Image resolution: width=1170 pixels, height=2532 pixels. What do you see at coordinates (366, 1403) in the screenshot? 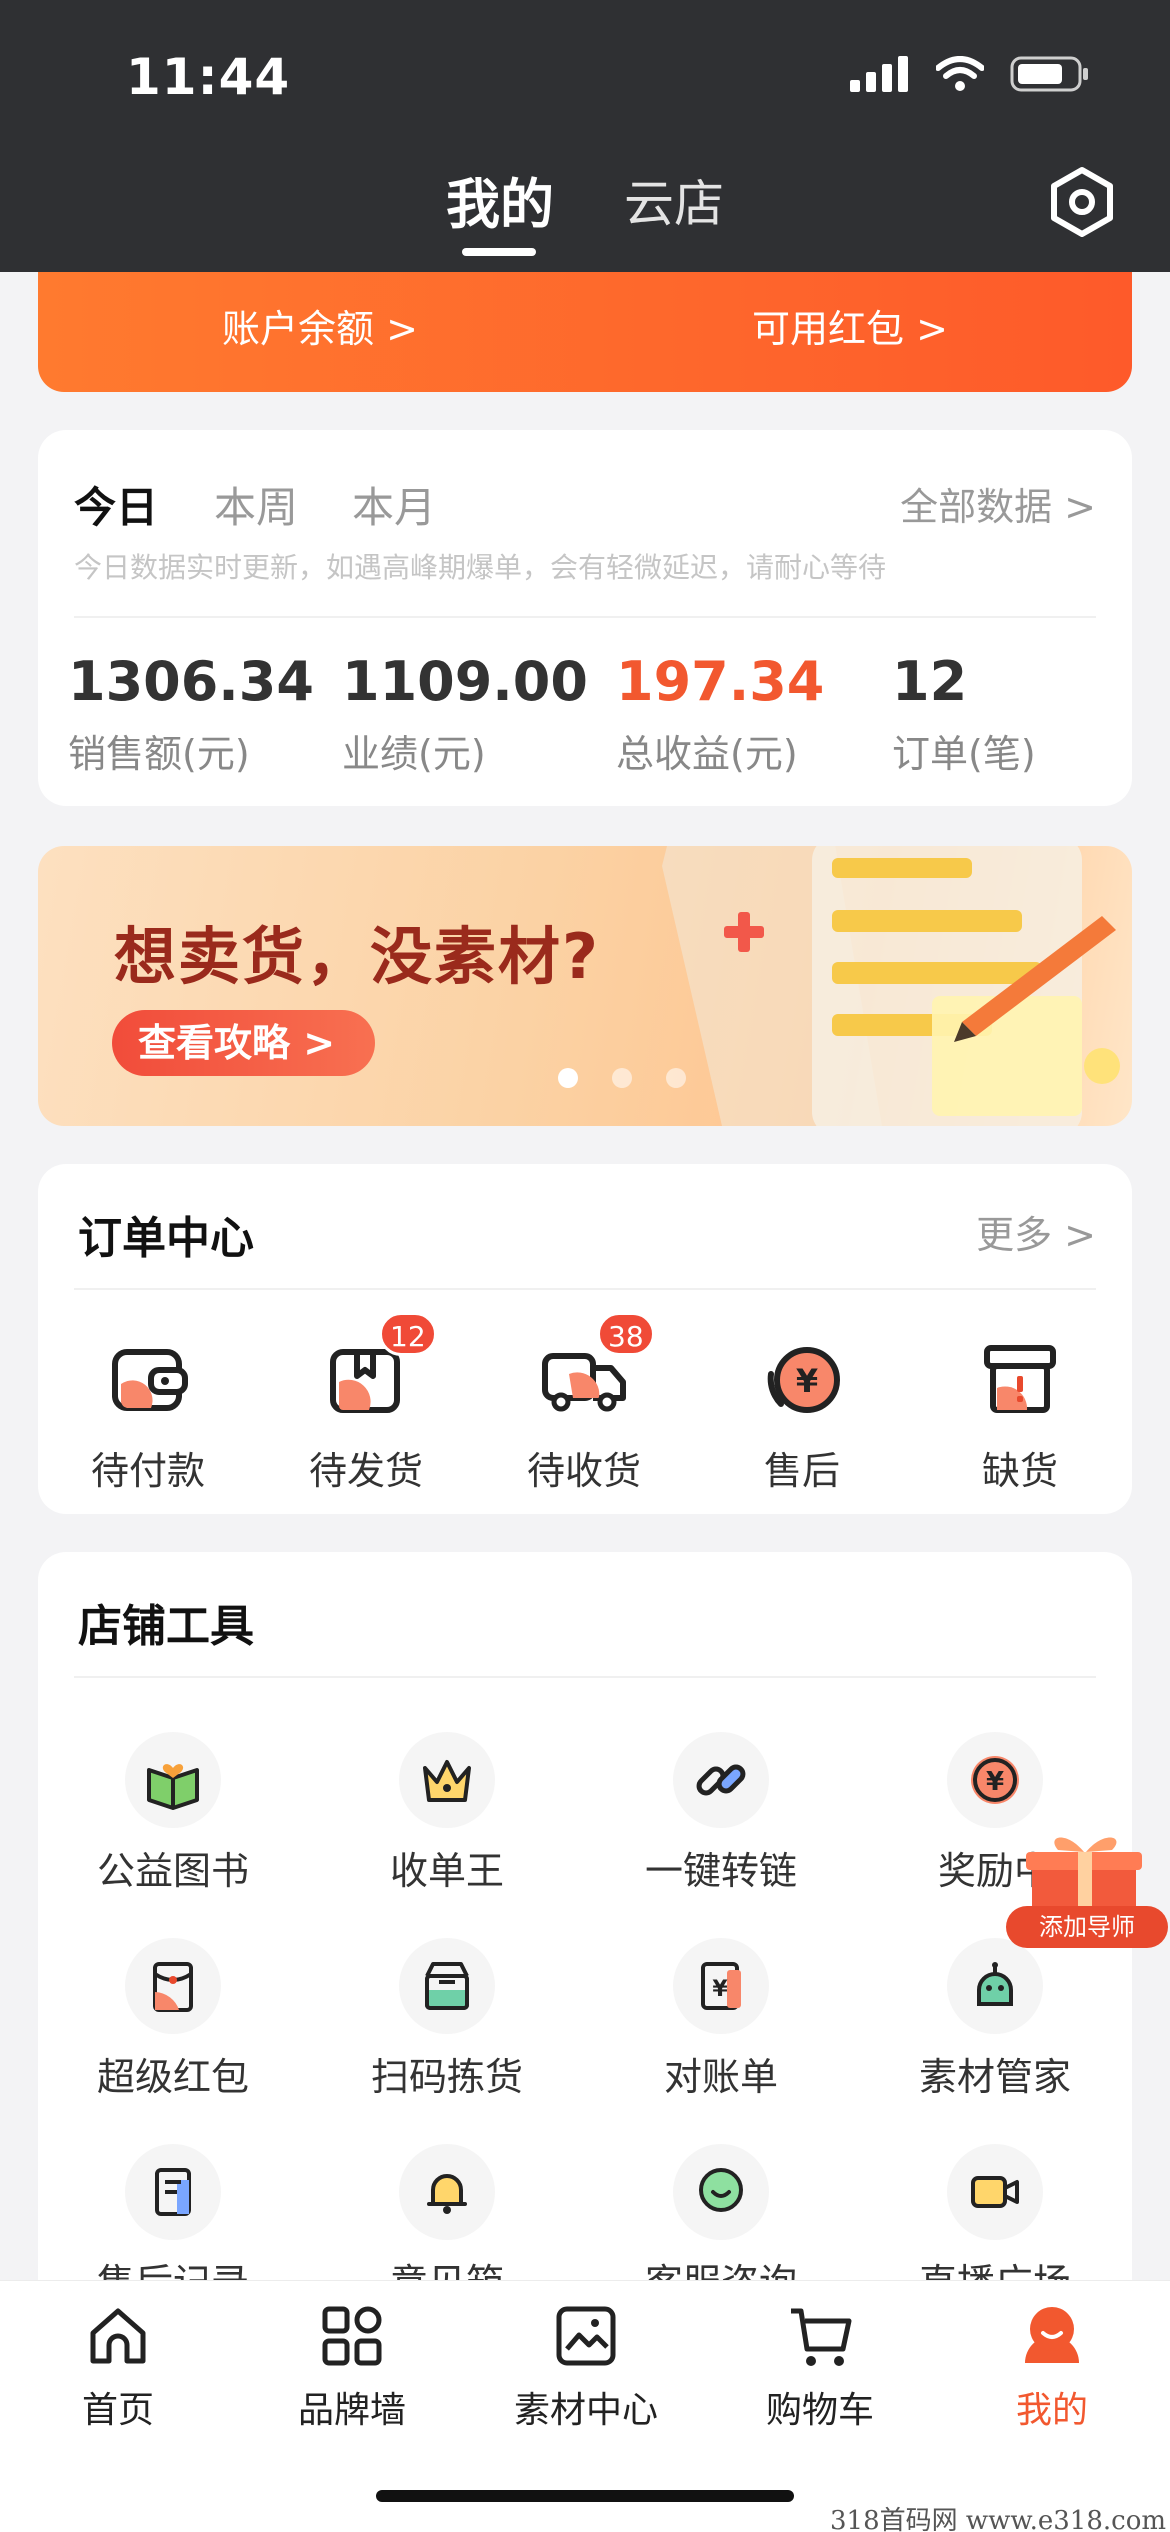
I see `order-to-ship: 12 待发货` at bounding box center [366, 1403].